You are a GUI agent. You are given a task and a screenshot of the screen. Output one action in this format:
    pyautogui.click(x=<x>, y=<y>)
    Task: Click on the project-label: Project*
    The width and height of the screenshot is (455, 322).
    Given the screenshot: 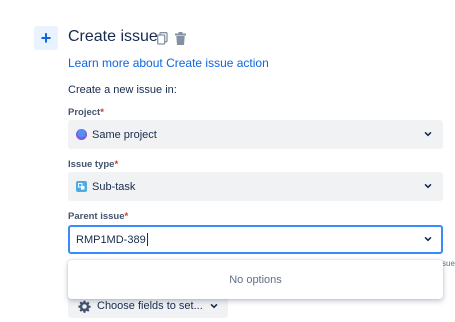 What is the action you would take?
    pyautogui.click(x=86, y=112)
    